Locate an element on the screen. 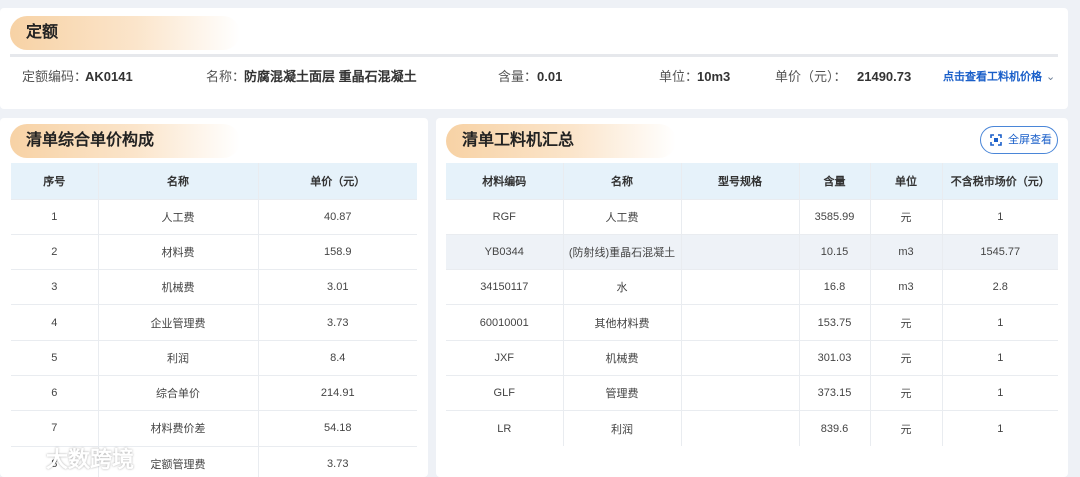  table-cell: 3585.99 is located at coordinates (835, 216).